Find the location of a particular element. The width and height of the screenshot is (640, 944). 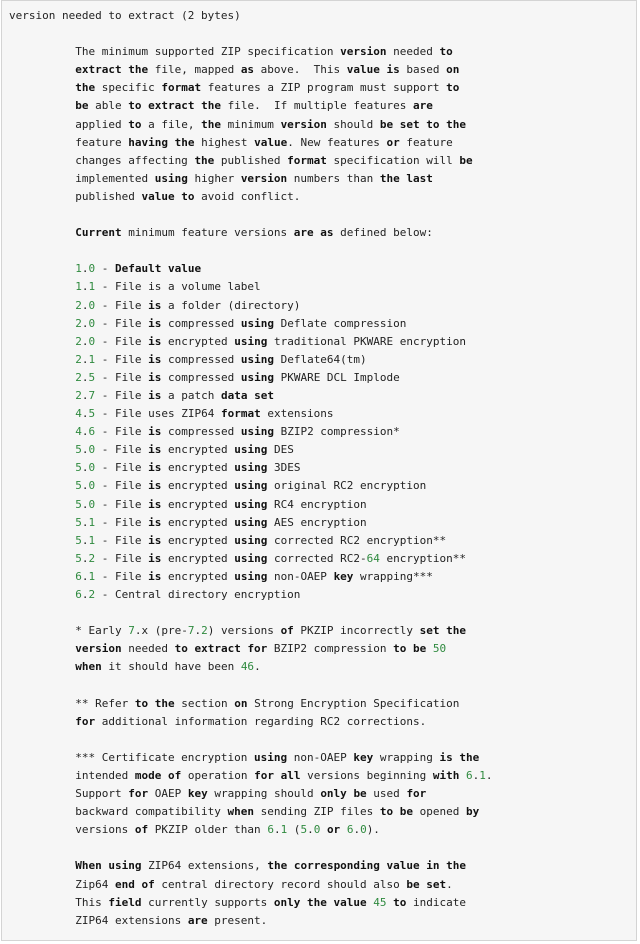

code-line: 1.0 - Default value is located at coordinates (138, 269).